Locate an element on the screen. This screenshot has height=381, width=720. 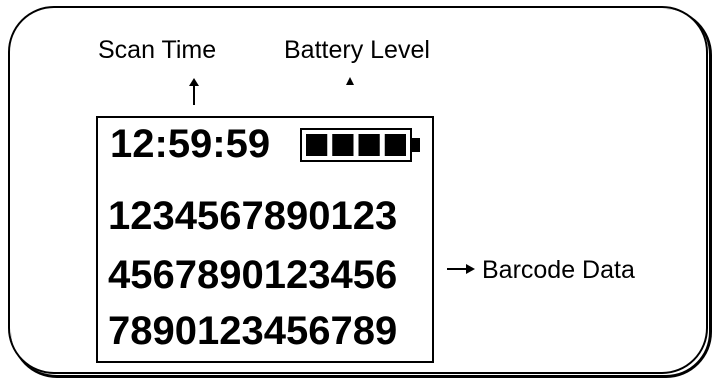
barcode-line-2: 4567890123456 is located at coordinates (253, 275).